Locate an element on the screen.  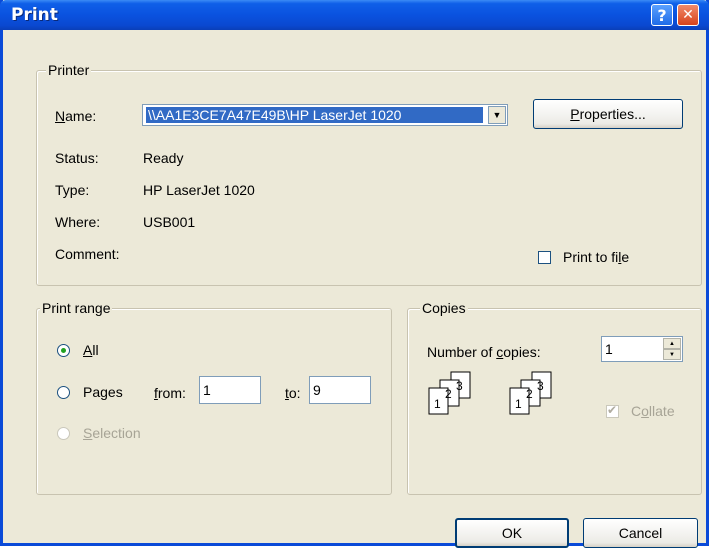
copies-legend: Copies is located at coordinates (444, 308).